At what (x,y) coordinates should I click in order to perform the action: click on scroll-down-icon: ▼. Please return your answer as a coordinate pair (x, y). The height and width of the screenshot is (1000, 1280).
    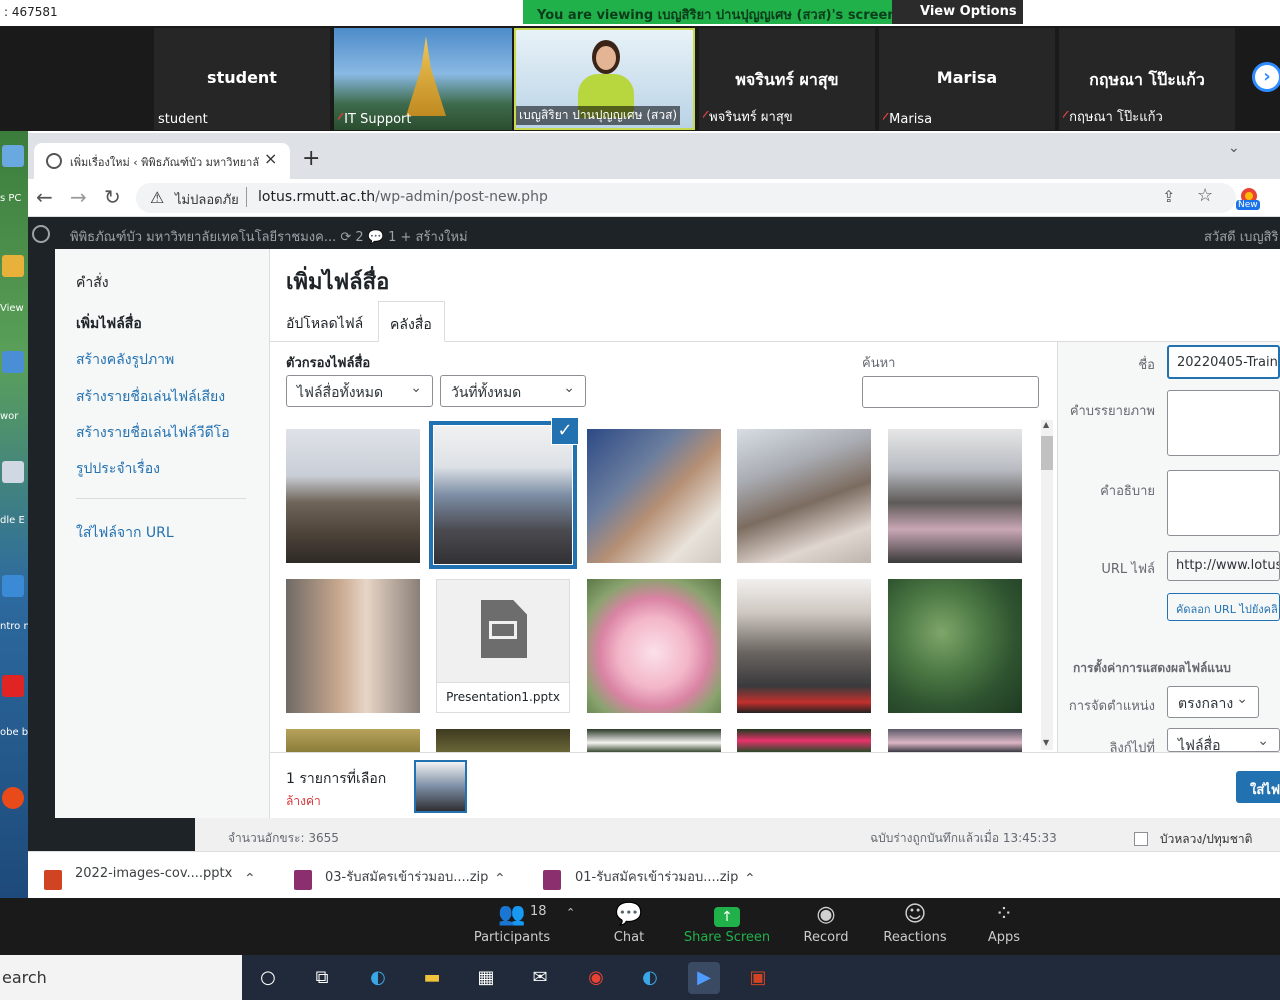
    Looking at the image, I should click on (1046, 742).